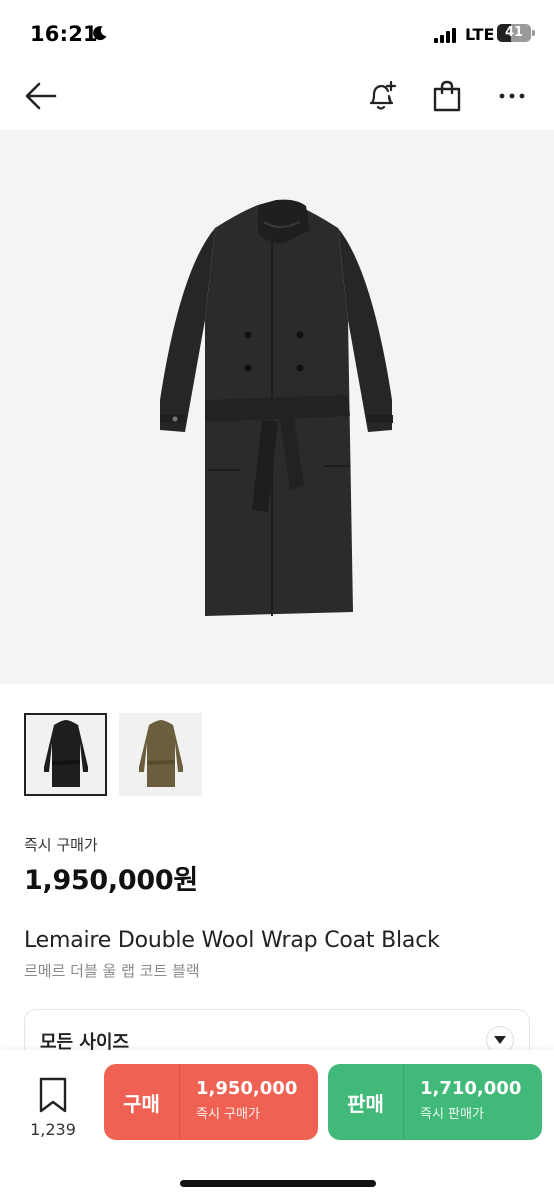 Image resolution: width=554 pixels, height=1200 pixels. Describe the element at coordinates (100, 33) in the screenshot. I see `moon-icon` at that location.